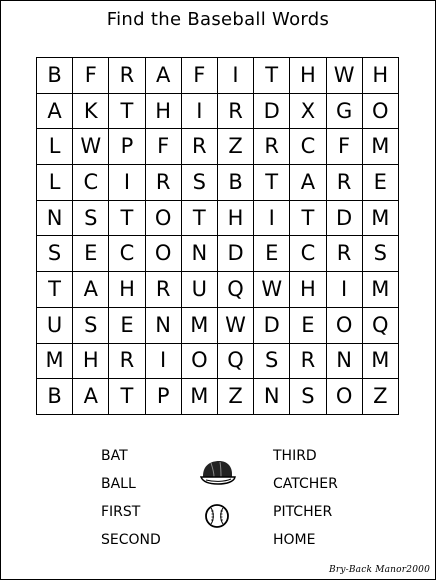  Describe the element at coordinates (308, 111) in the screenshot. I see `grid-cell: X` at that location.